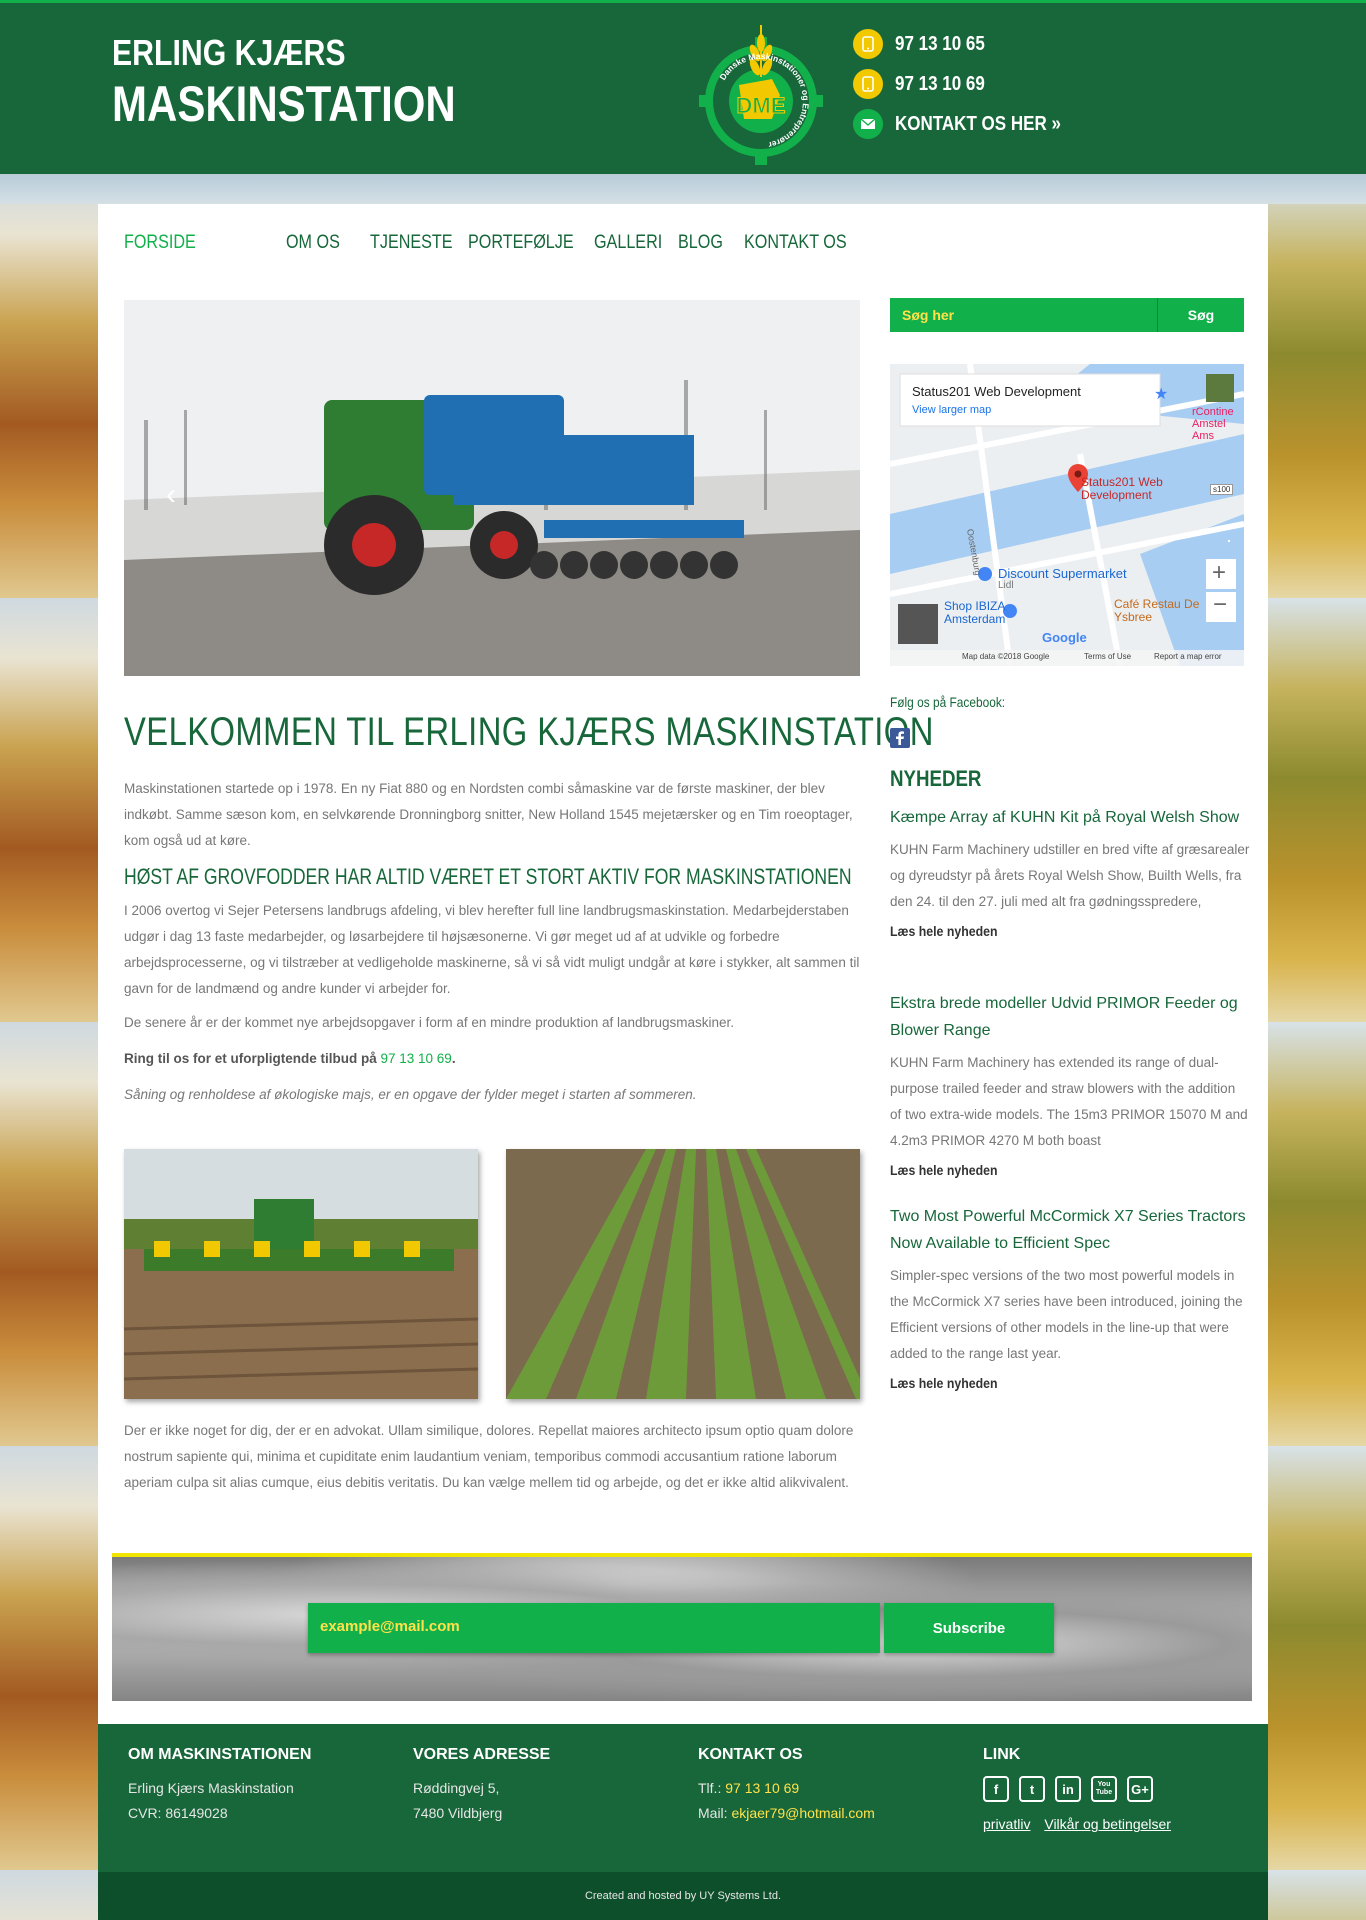 Image resolution: width=1366 pixels, height=1920 pixels. Describe the element at coordinates (1002, 1754) in the screenshot. I see `footer-heading: LINK` at that location.